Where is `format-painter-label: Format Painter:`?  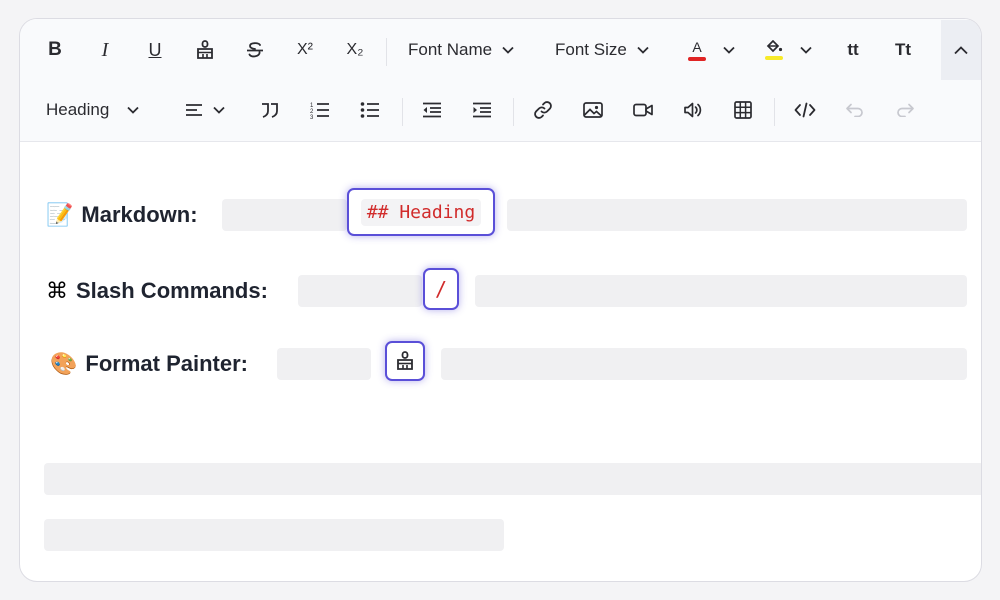 format-painter-label: Format Painter: is located at coordinates (166, 363).